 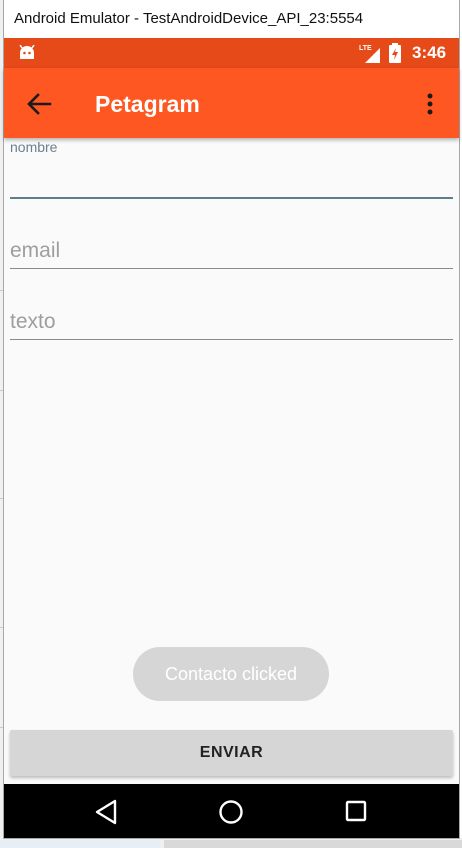 What do you see at coordinates (231, 843) in the screenshot?
I see `desktop-background-bottom` at bounding box center [231, 843].